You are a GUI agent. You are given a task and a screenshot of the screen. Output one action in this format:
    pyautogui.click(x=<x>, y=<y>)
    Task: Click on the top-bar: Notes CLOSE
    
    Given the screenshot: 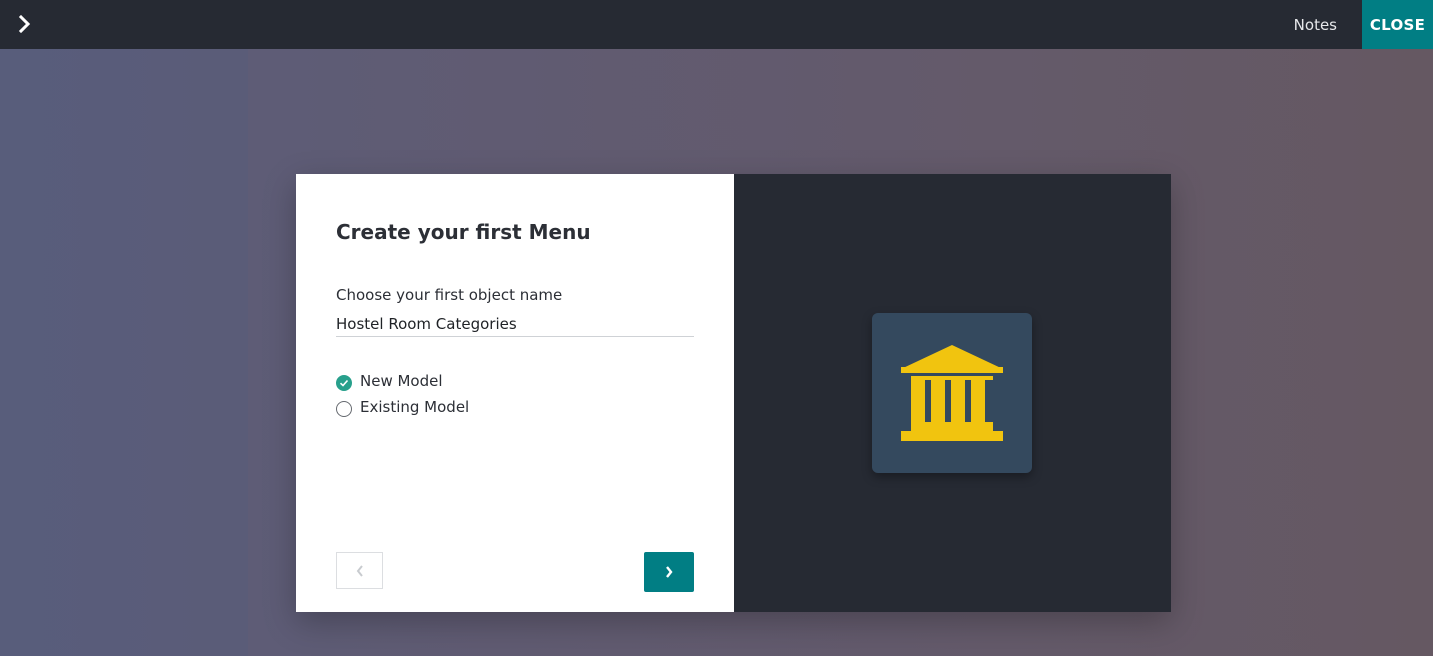 What is the action you would take?
    pyautogui.click(x=716, y=24)
    